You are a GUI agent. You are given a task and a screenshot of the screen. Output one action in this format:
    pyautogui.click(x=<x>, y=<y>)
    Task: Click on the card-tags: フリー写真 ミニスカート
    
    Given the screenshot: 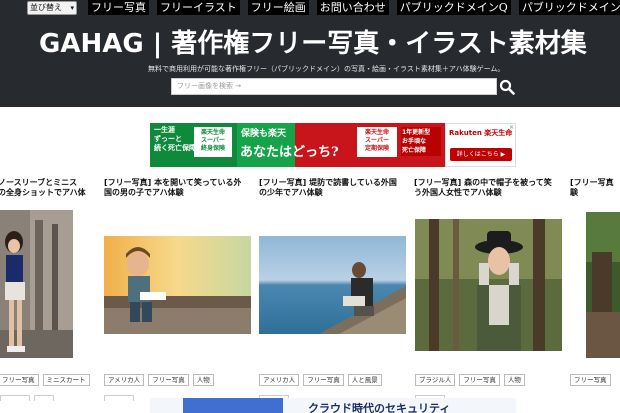 What is the action you would take?
    pyautogui.click(x=45, y=380)
    